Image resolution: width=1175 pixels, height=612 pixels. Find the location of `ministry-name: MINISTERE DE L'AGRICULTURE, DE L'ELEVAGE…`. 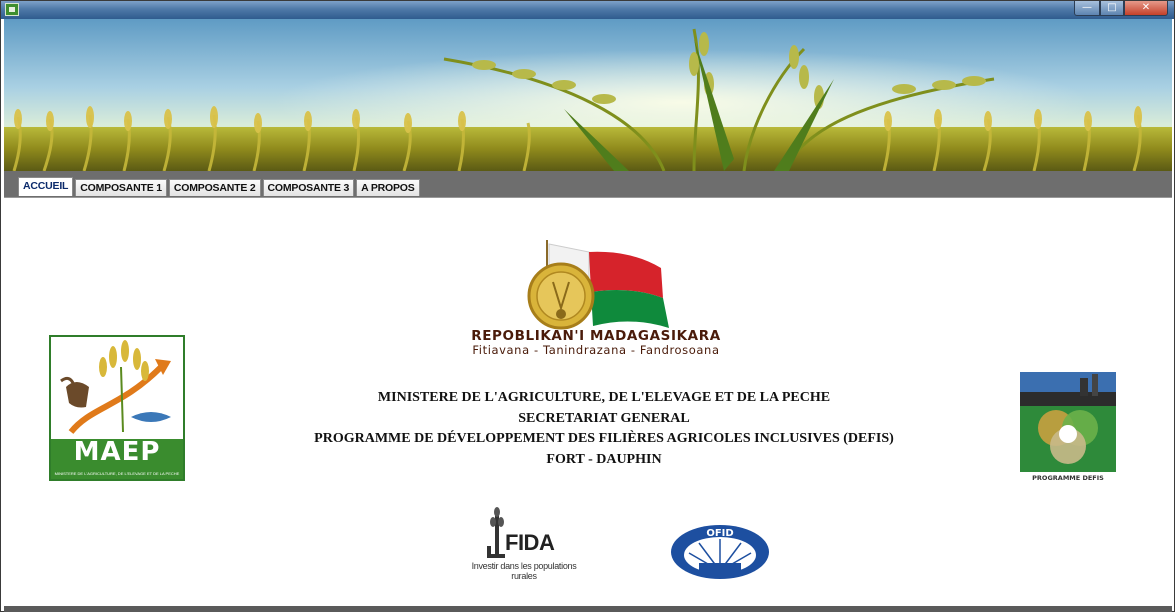

ministry-name: MINISTERE DE L'AGRICULTURE, DE L'ELEVAGE… is located at coordinates (604, 397).